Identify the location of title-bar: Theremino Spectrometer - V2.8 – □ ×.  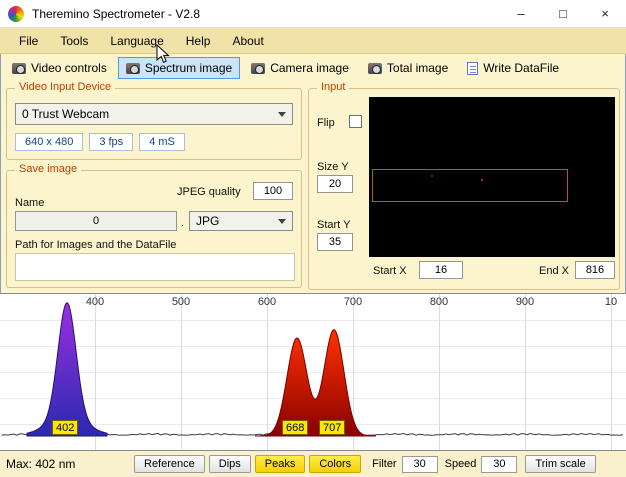
(313, 14).